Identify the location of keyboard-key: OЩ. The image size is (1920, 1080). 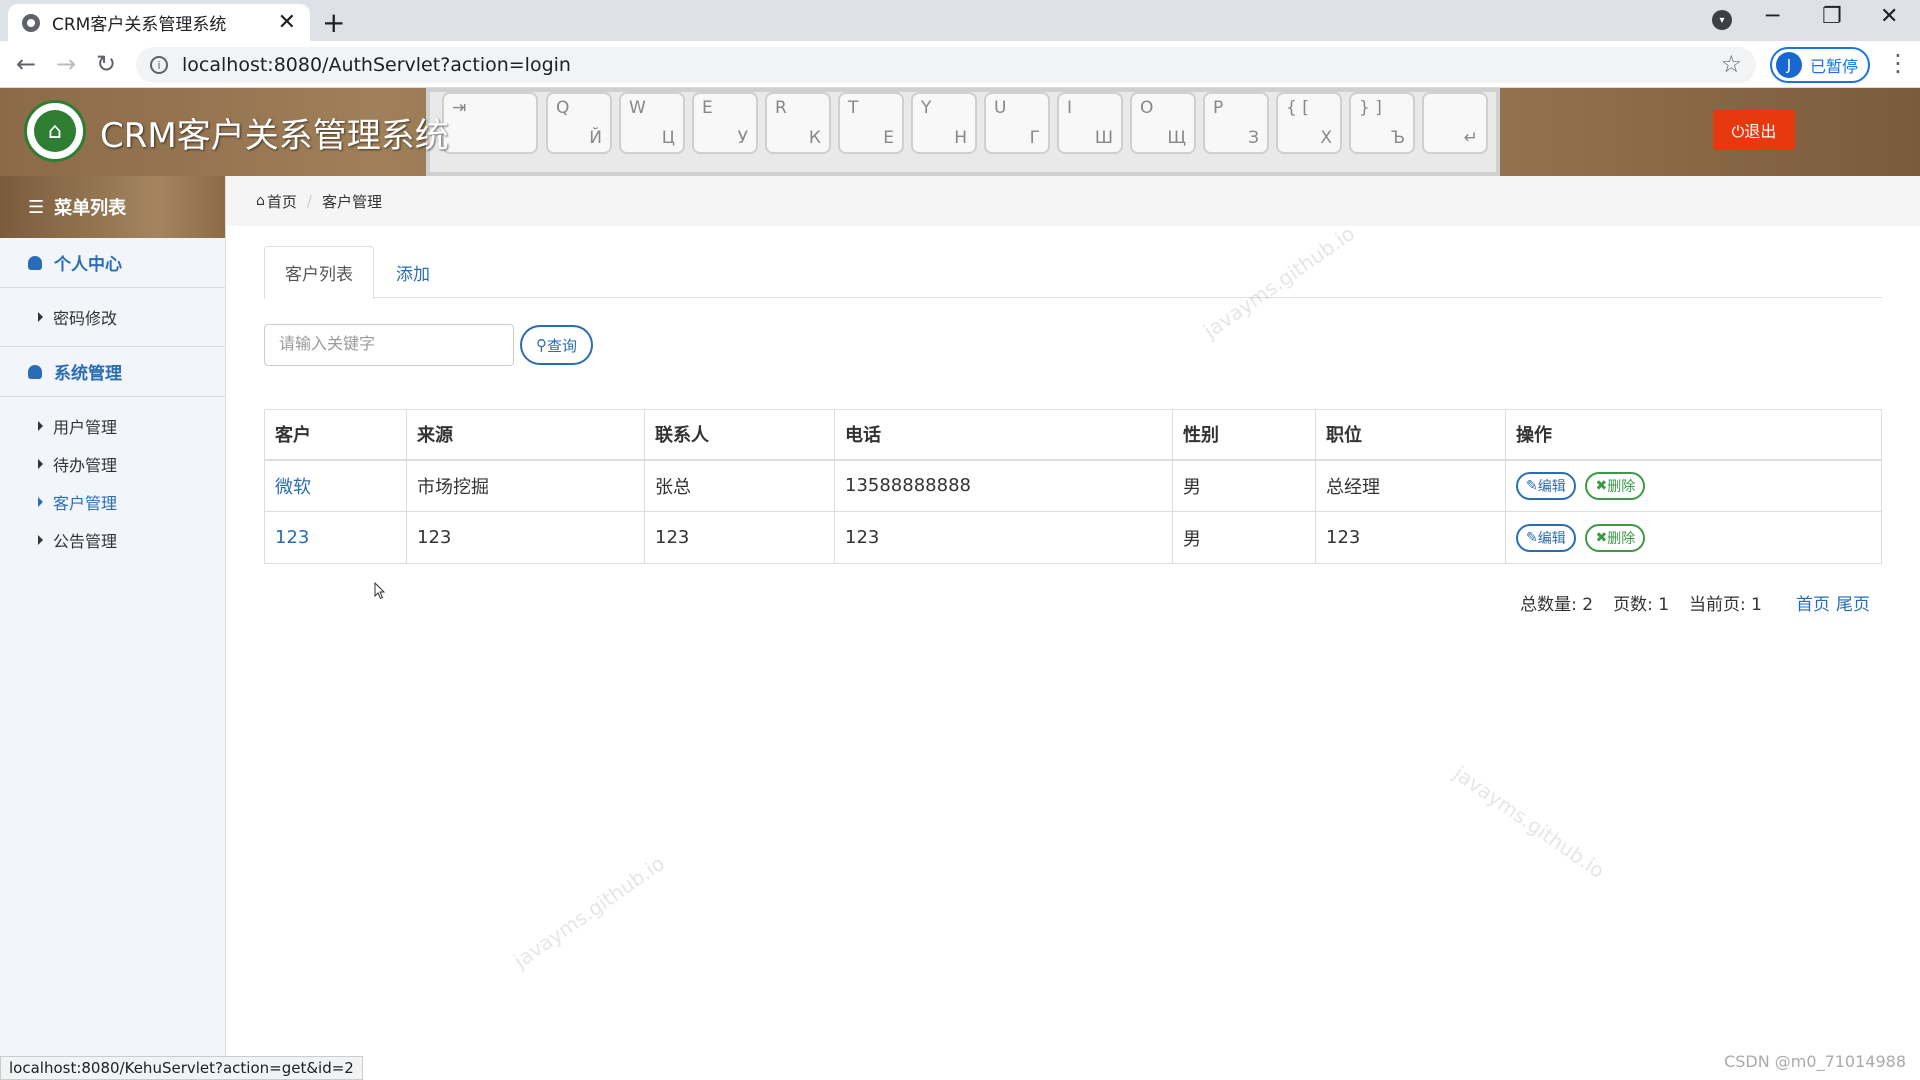
(1163, 123).